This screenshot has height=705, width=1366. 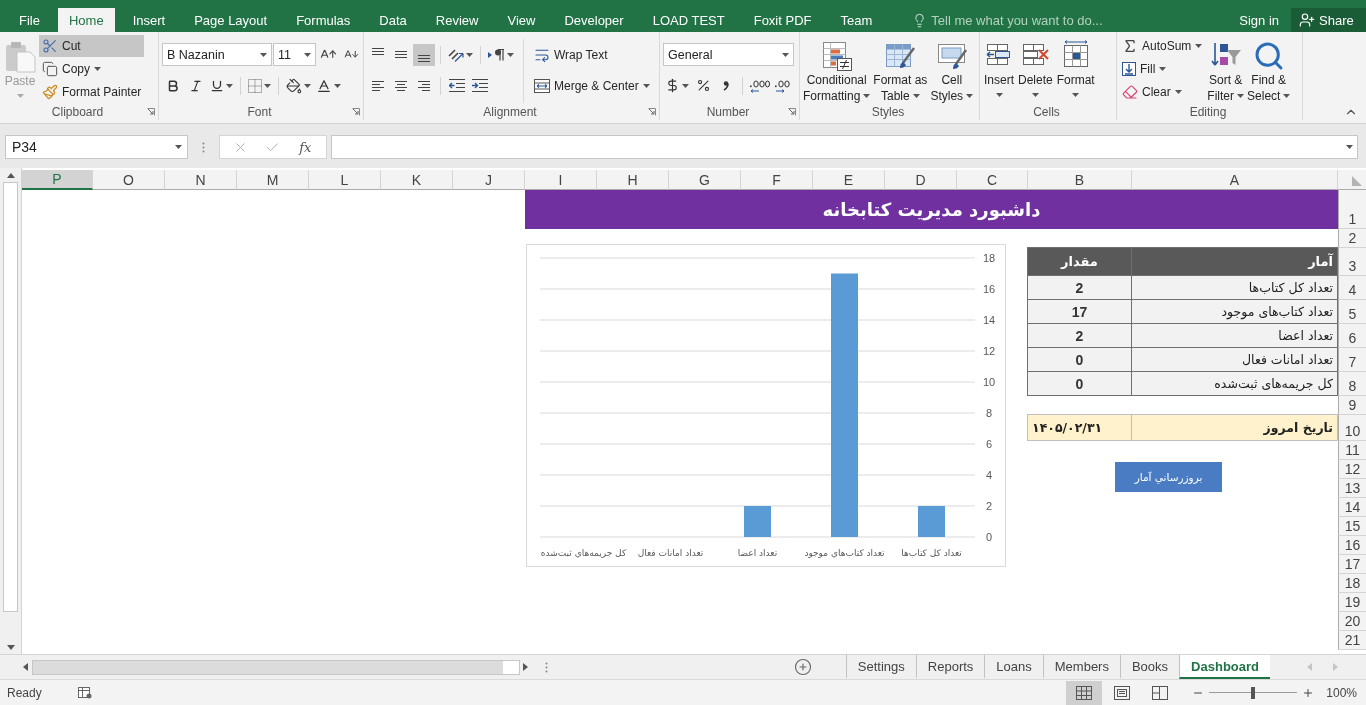 What do you see at coordinates (571, 54) in the screenshot?
I see `wrap-text-button: Wrap Text` at bounding box center [571, 54].